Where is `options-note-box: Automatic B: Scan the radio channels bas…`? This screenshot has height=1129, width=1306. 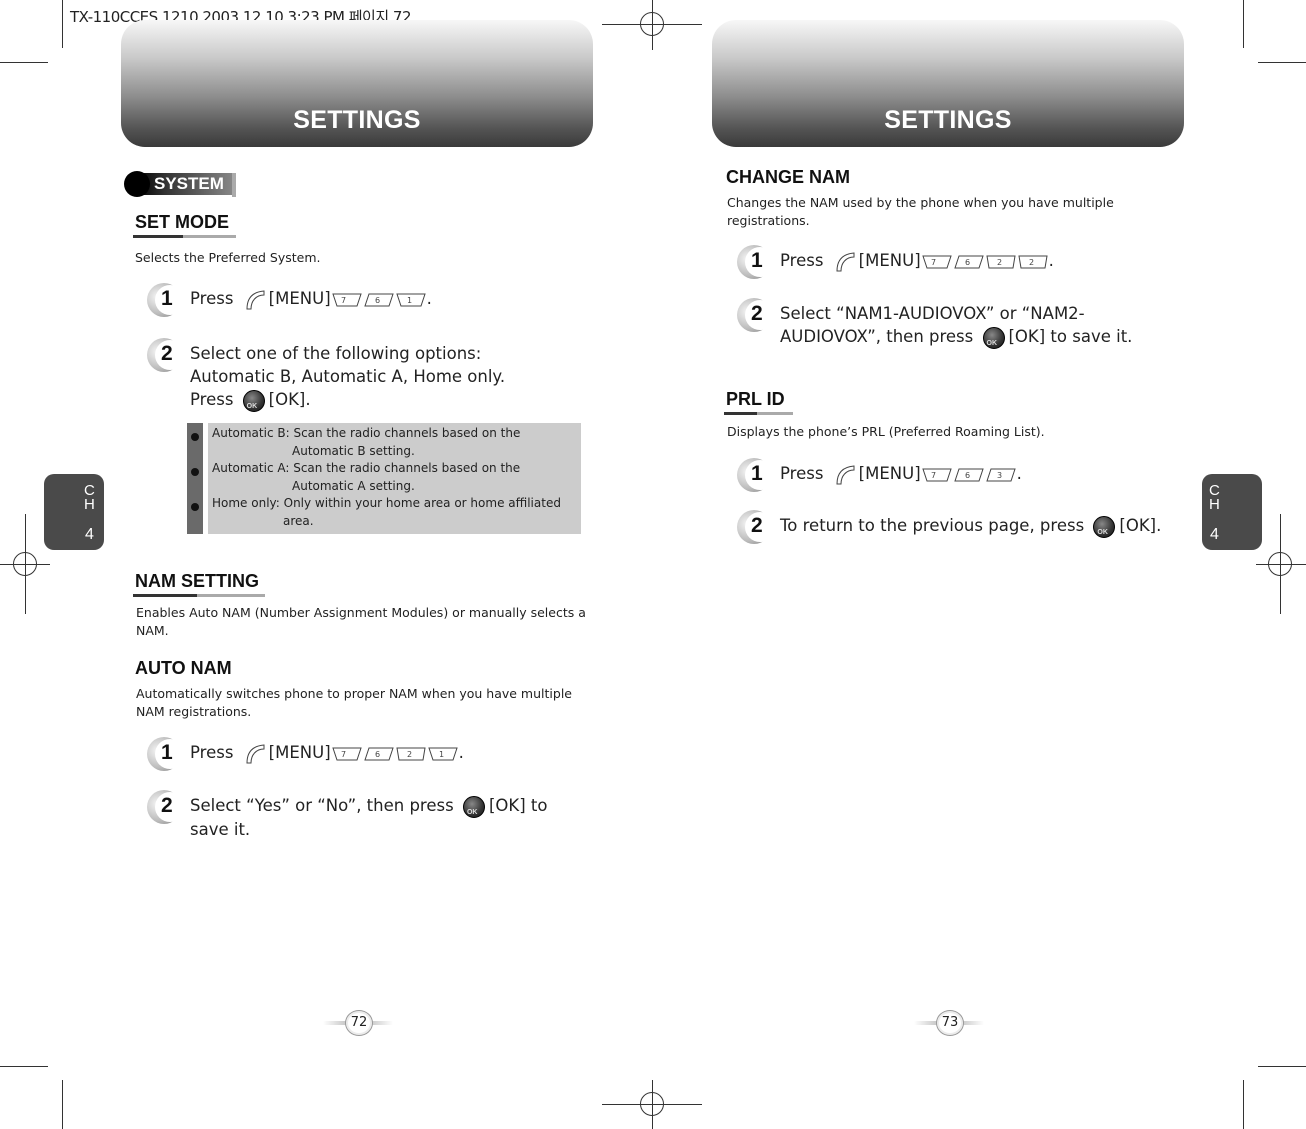 options-note-box: Automatic B: Scan the radio channels bas… is located at coordinates (384, 478).